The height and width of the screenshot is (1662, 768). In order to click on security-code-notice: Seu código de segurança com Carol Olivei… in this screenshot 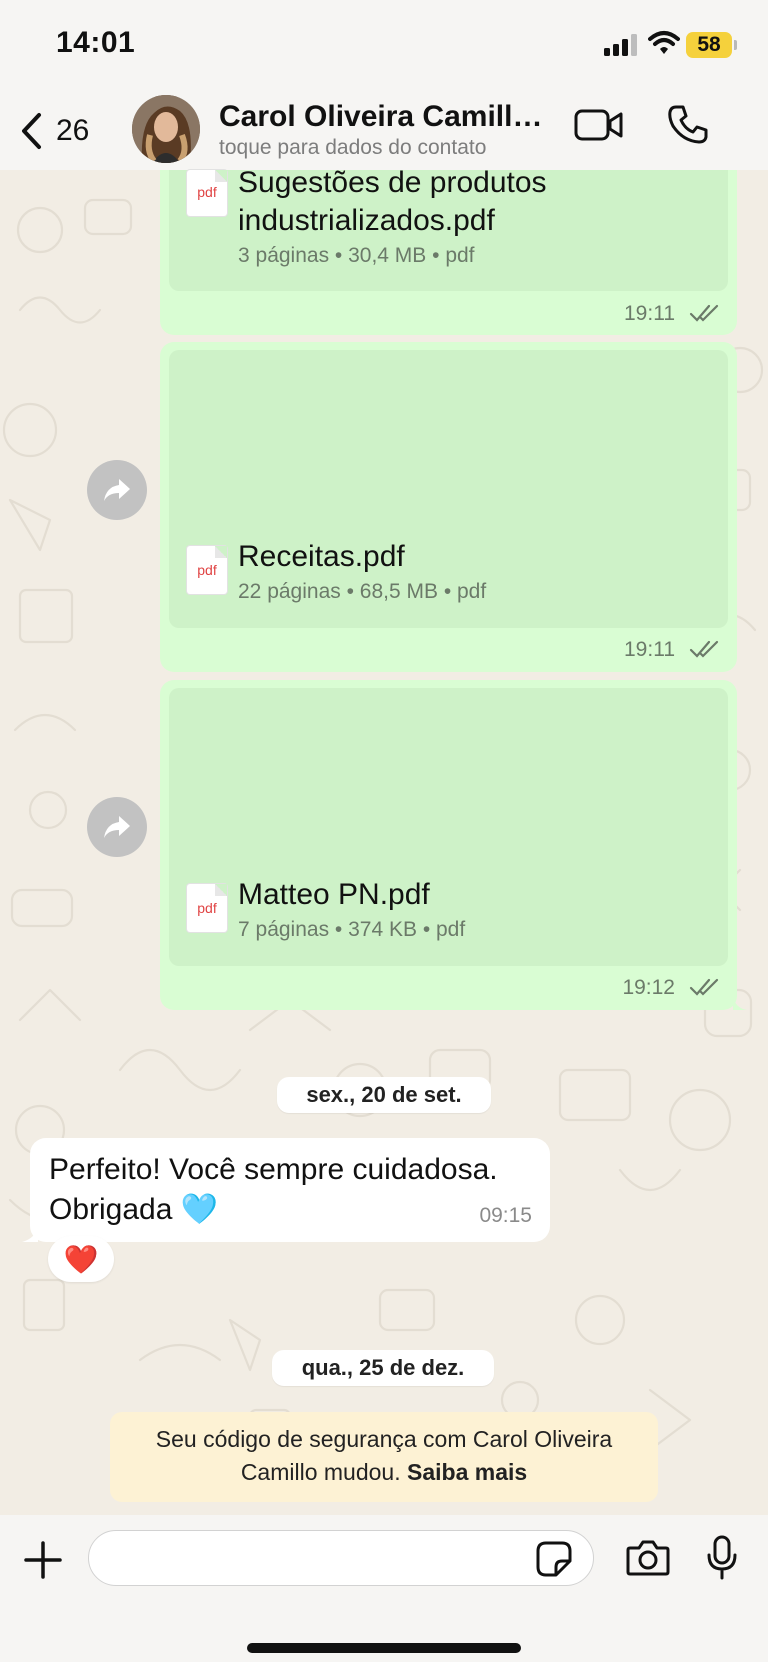, I will do `click(384, 1457)`.